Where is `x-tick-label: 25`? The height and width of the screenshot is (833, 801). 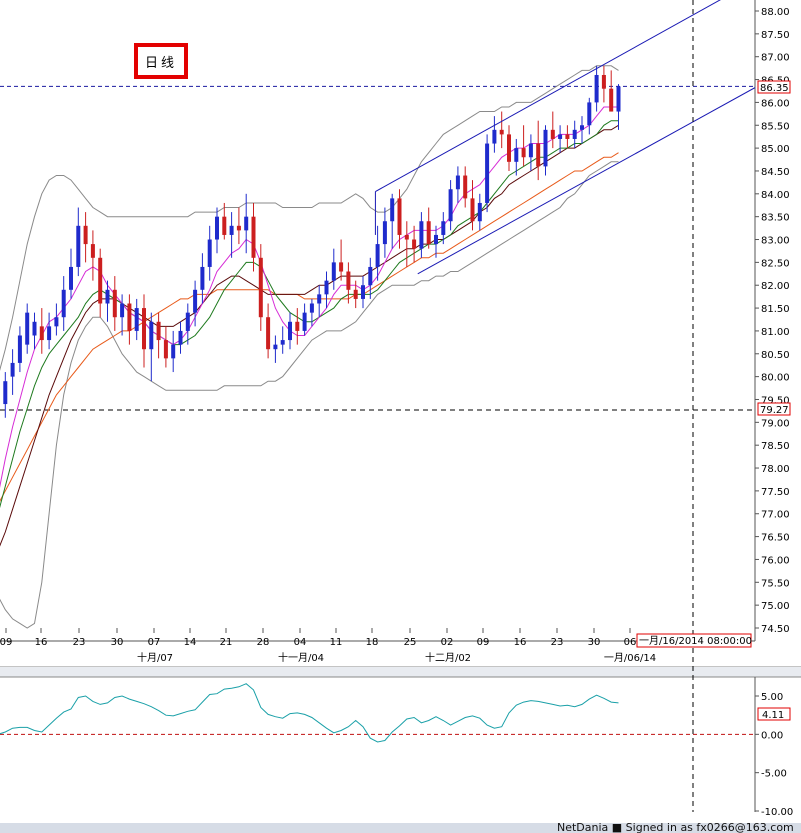
x-tick-label: 25 is located at coordinates (410, 642).